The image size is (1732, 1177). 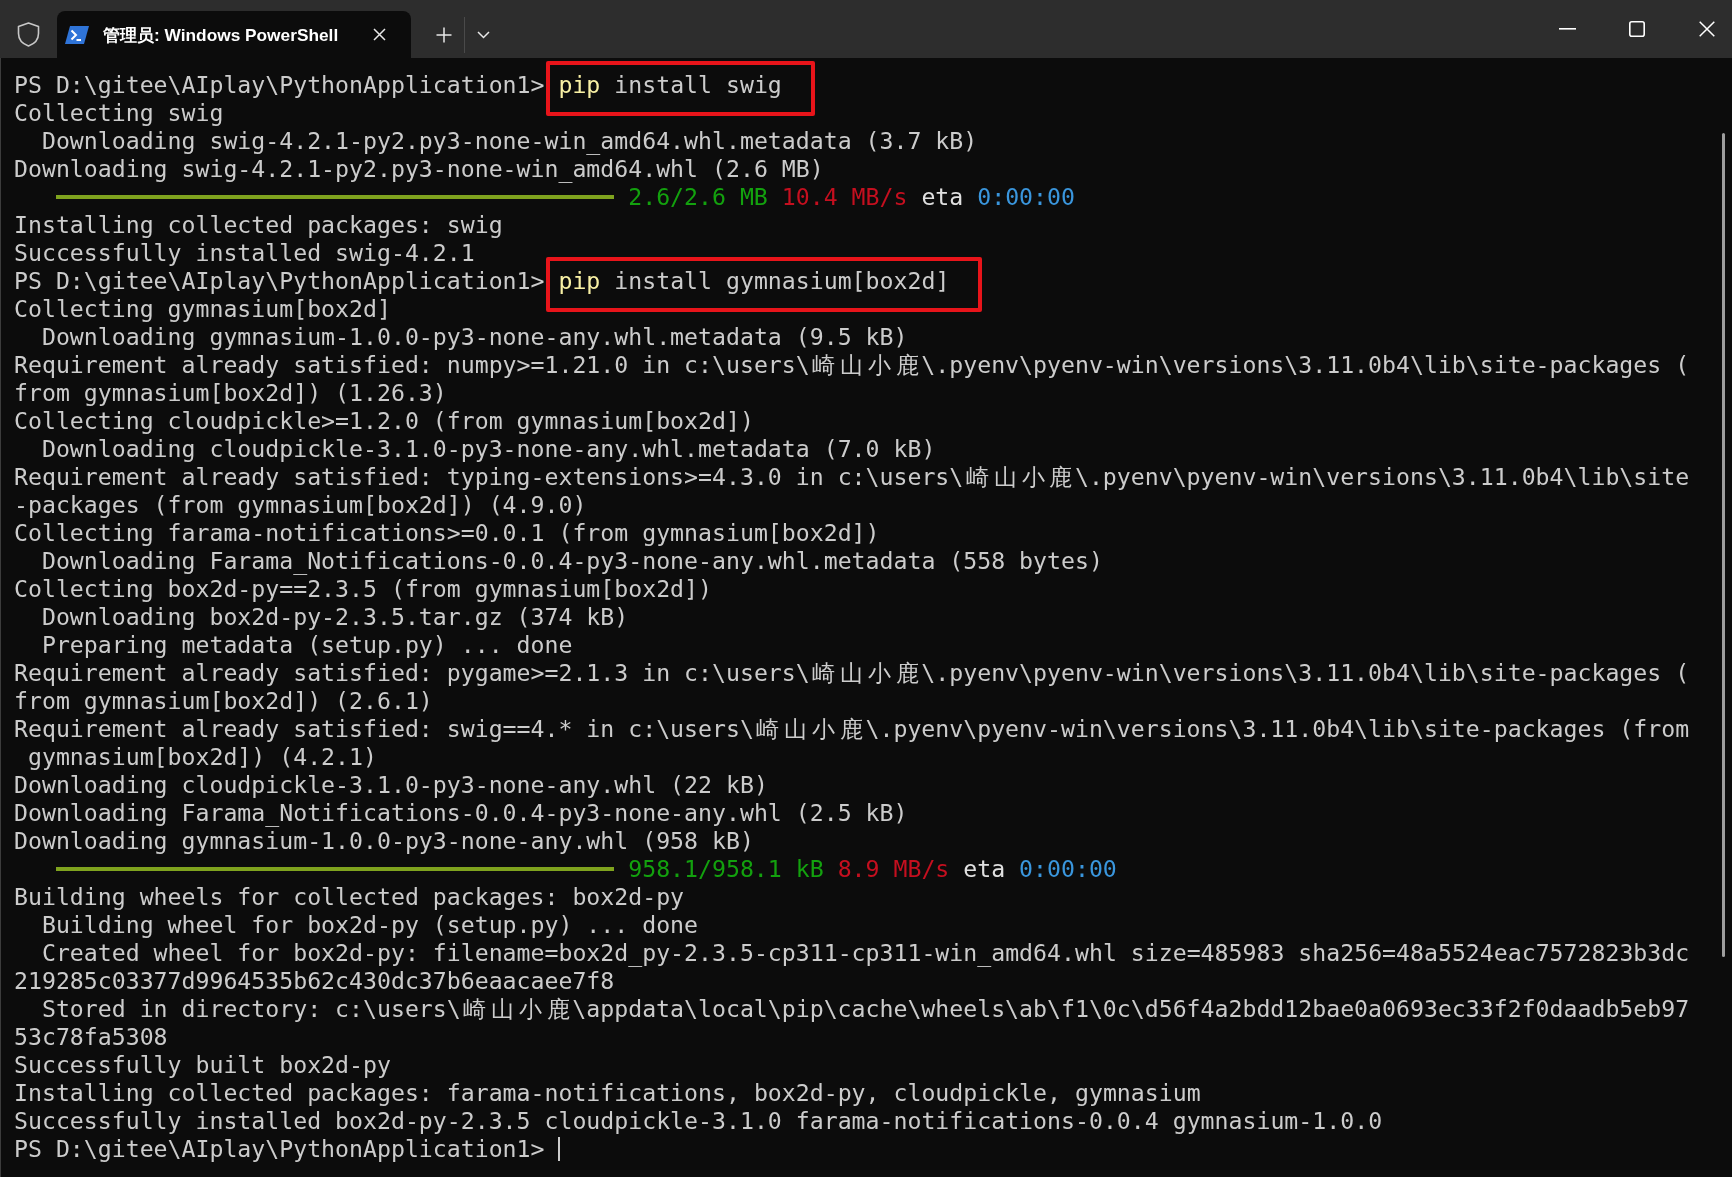 What do you see at coordinates (447, 533) in the screenshot?
I see `output-line: Collecting farama-notifications>=0.0.1 (from gymnasium[box2d])` at bounding box center [447, 533].